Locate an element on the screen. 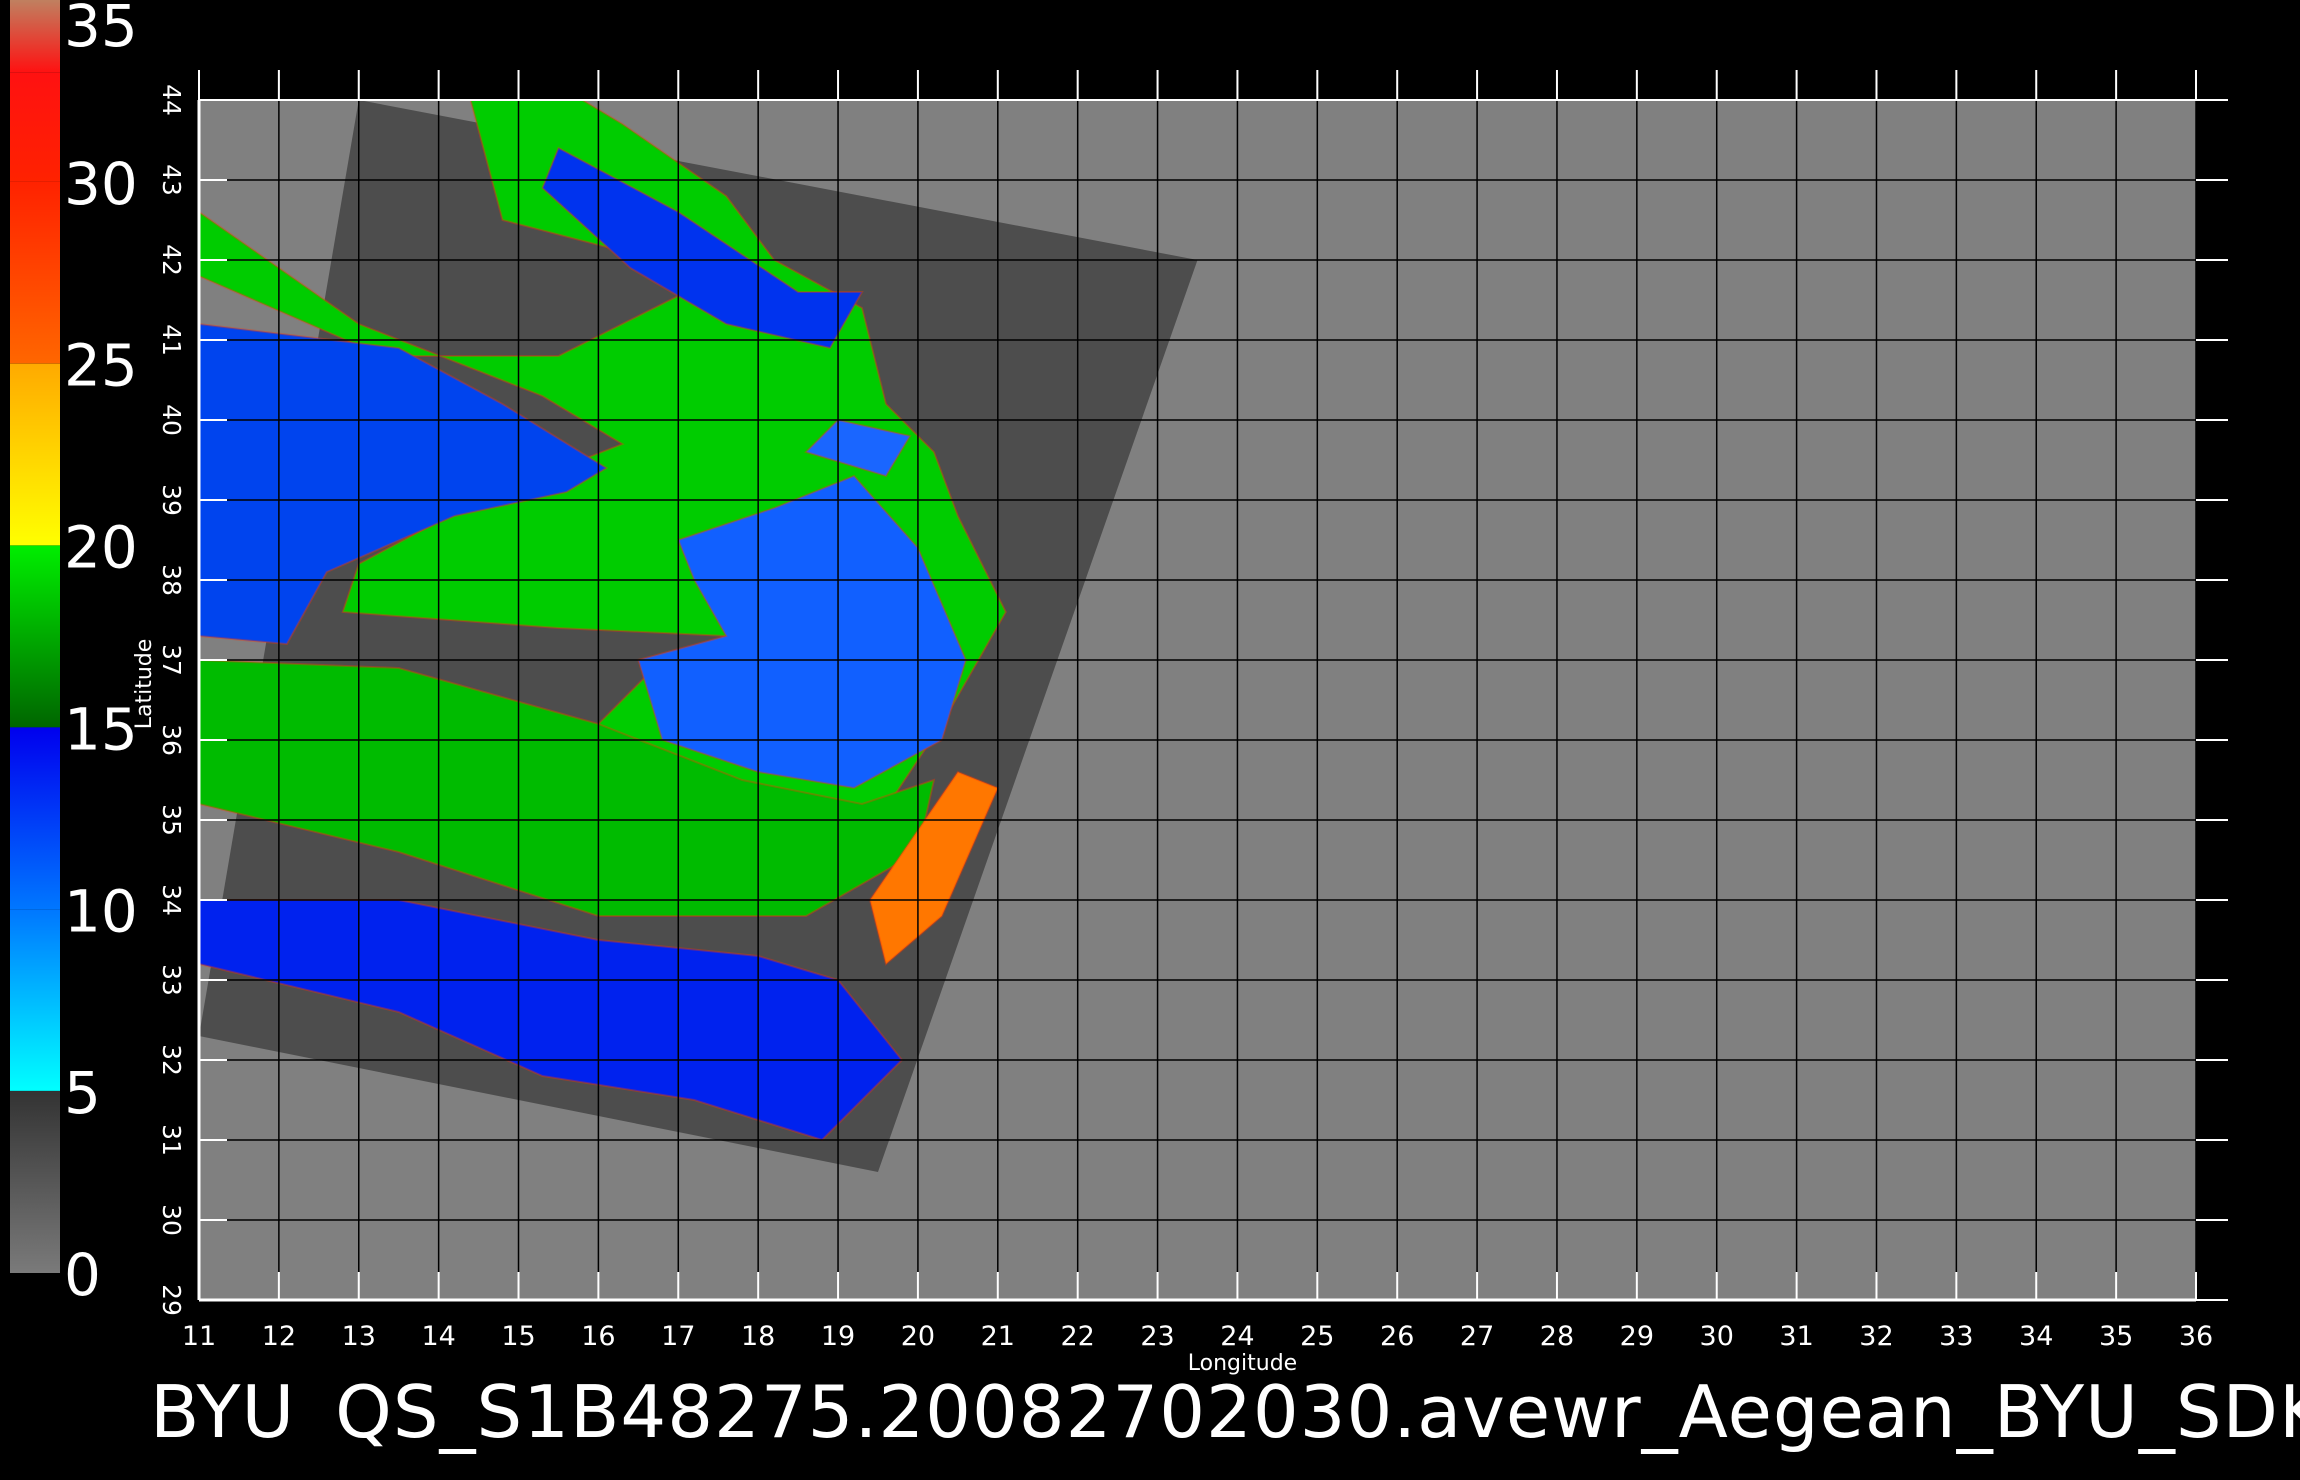 This screenshot has width=2300, height=1480. lon-tick-label: 33 is located at coordinates (1956, 1336).